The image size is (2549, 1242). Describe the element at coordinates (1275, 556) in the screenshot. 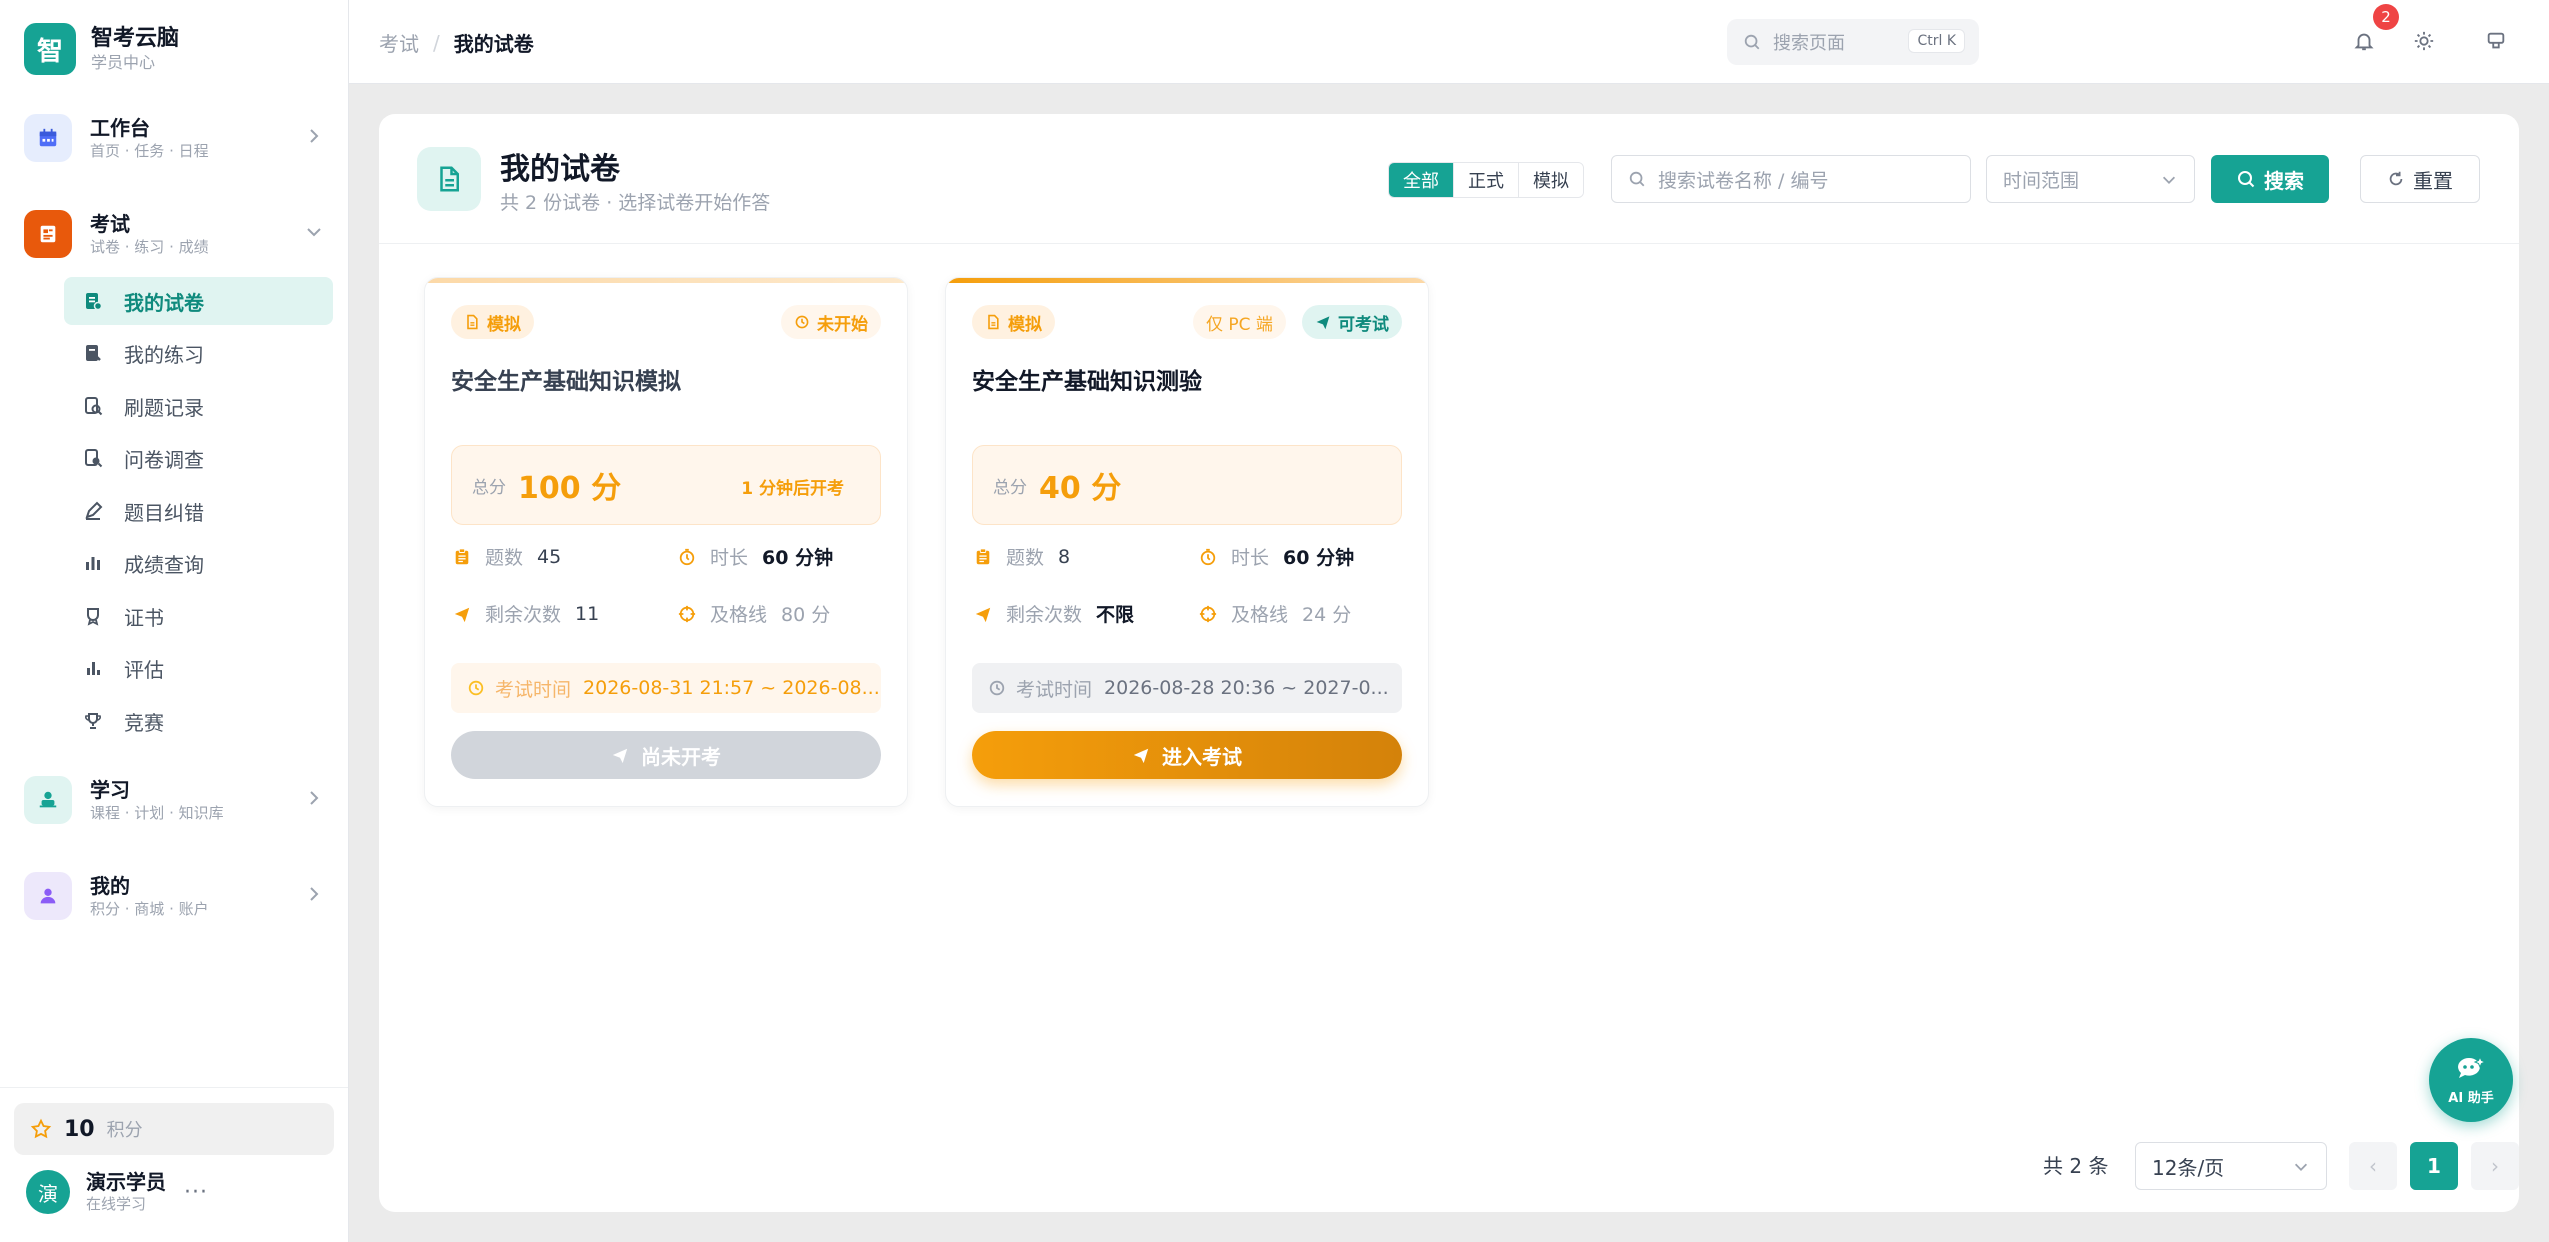

I see `meta-duration: 时长 60 分钟` at that location.